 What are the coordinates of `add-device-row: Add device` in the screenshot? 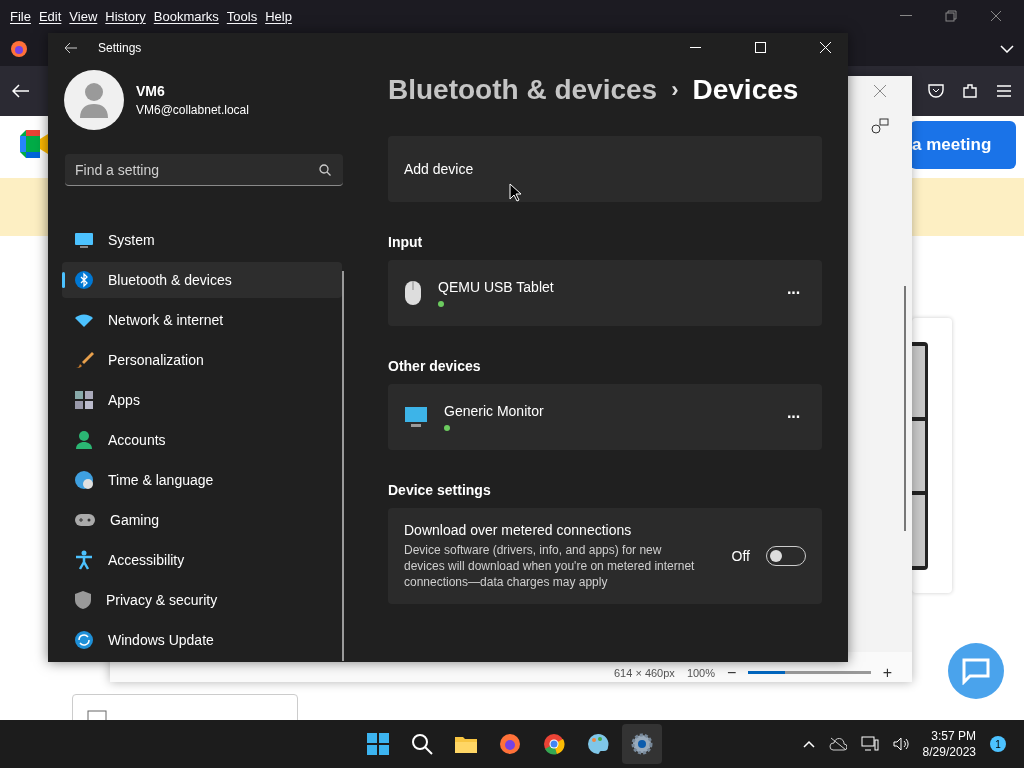 It's located at (605, 169).